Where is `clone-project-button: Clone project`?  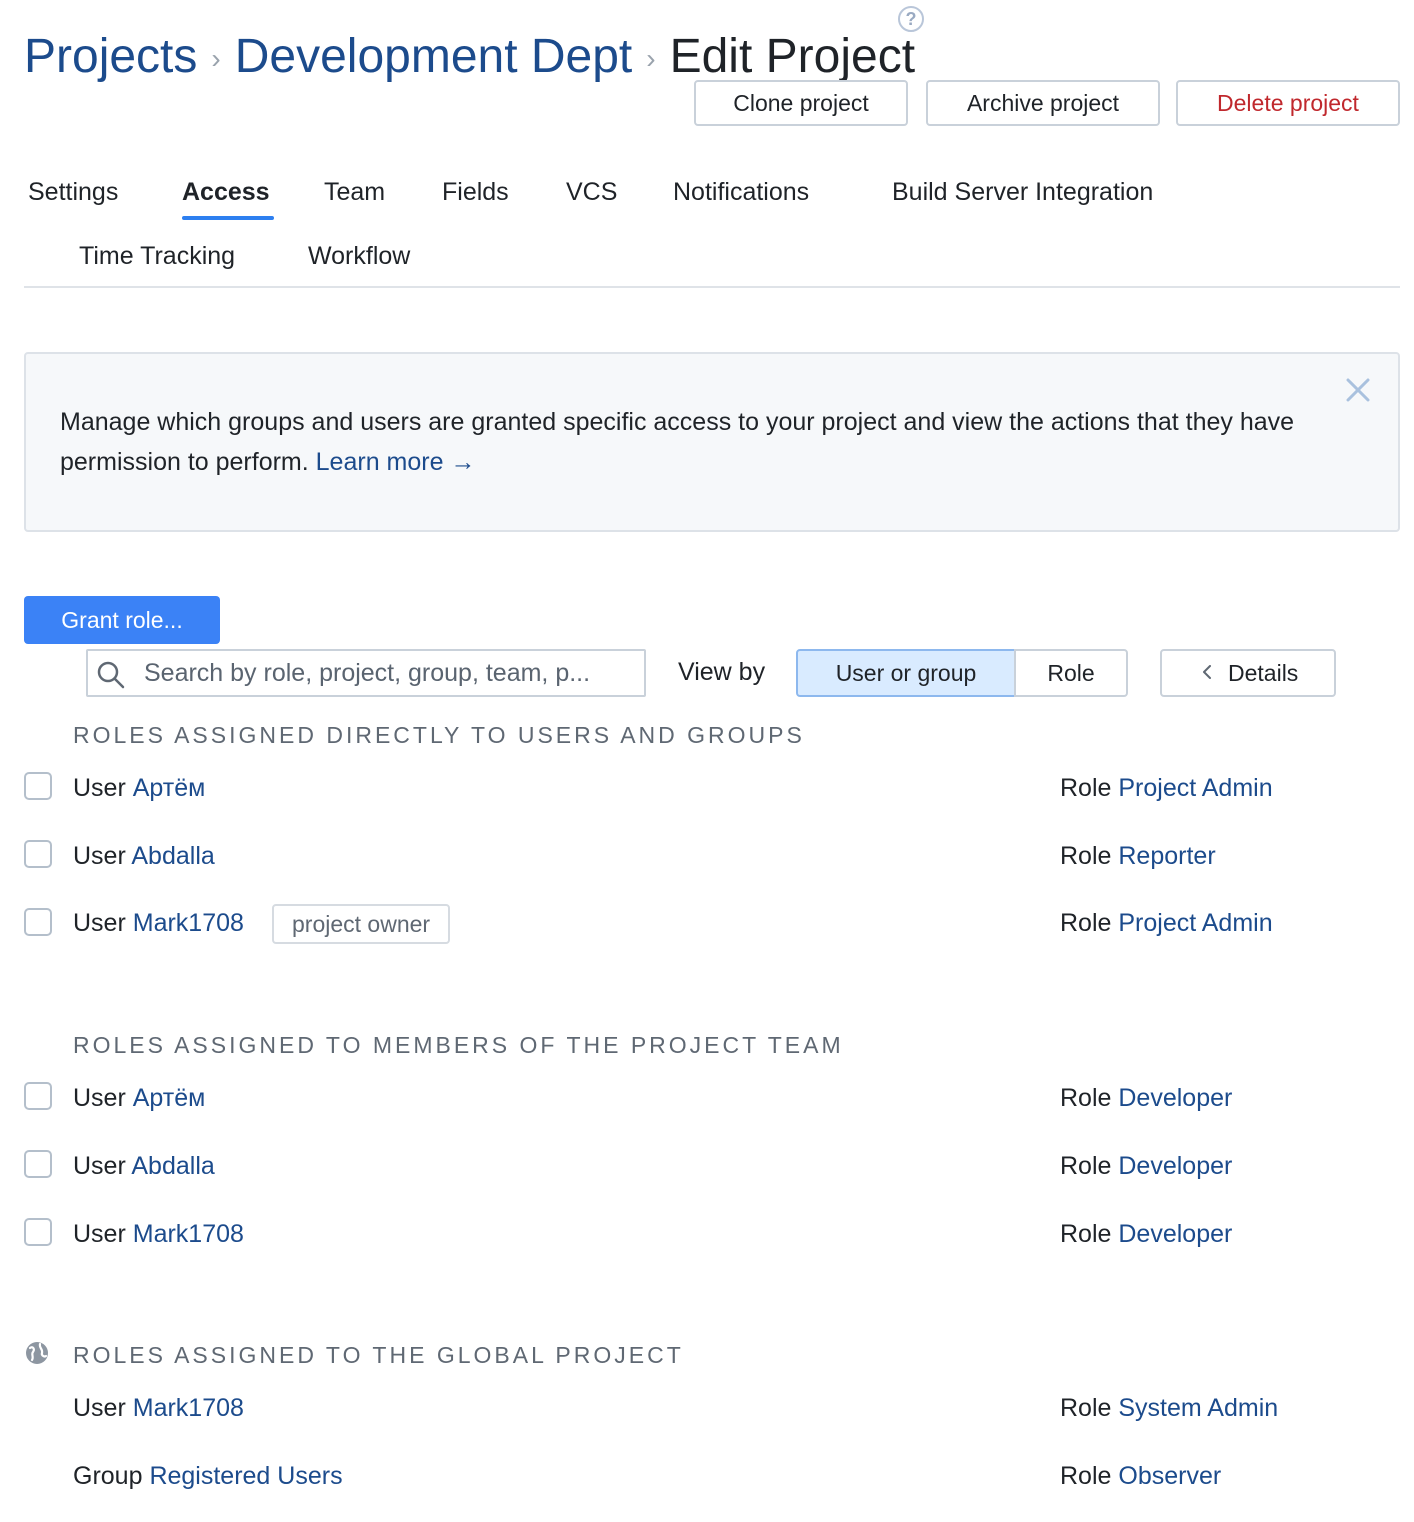
clone-project-button: Clone project is located at coordinates (801, 103).